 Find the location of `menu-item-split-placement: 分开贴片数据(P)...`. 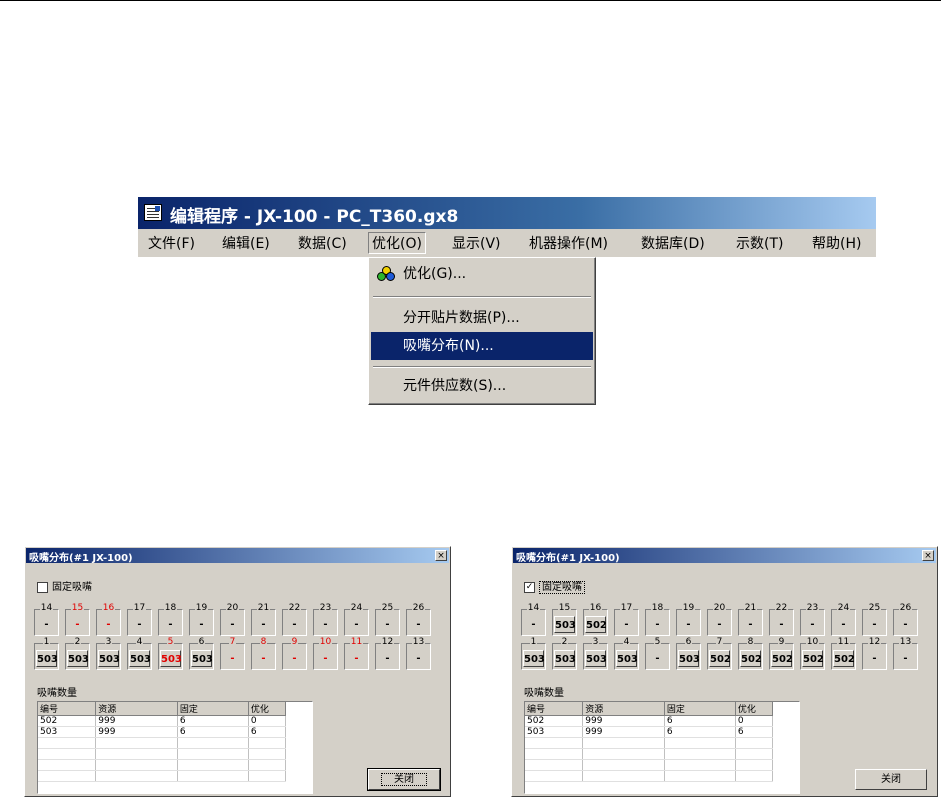

menu-item-split-placement: 分开贴片数据(P)... is located at coordinates (482, 318).